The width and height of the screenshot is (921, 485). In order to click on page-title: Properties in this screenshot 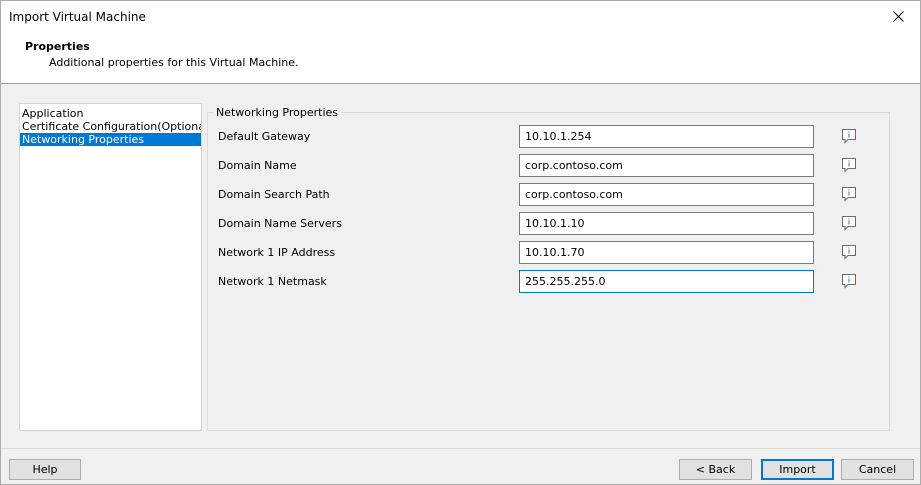, I will do `click(57, 46)`.